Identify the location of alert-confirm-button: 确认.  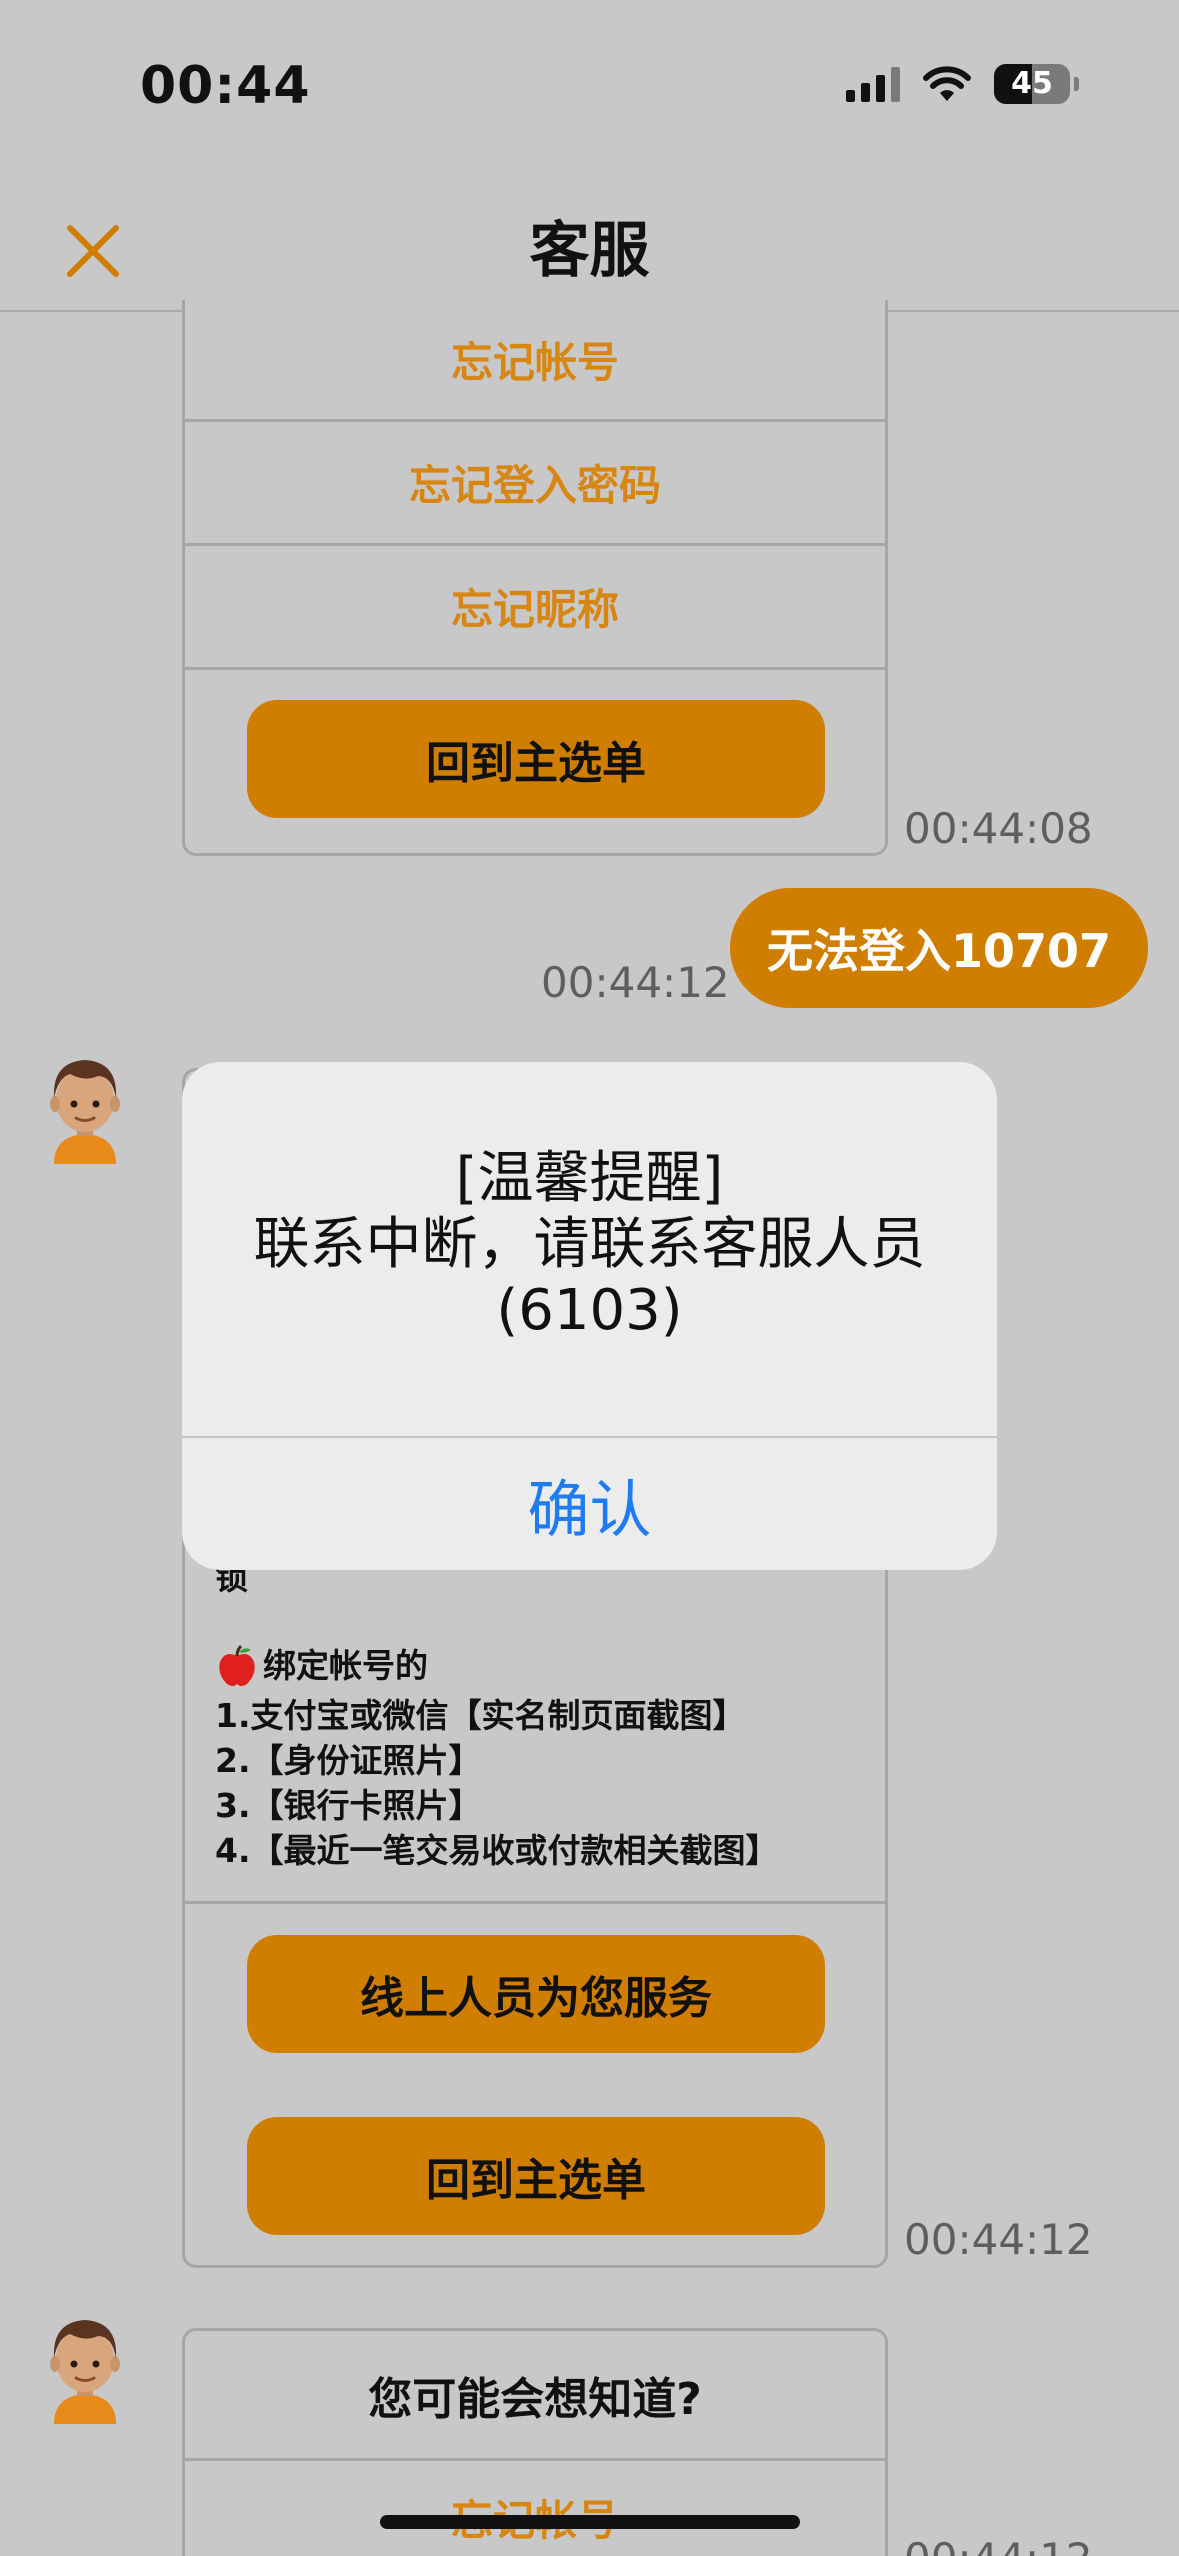
(589, 1504).